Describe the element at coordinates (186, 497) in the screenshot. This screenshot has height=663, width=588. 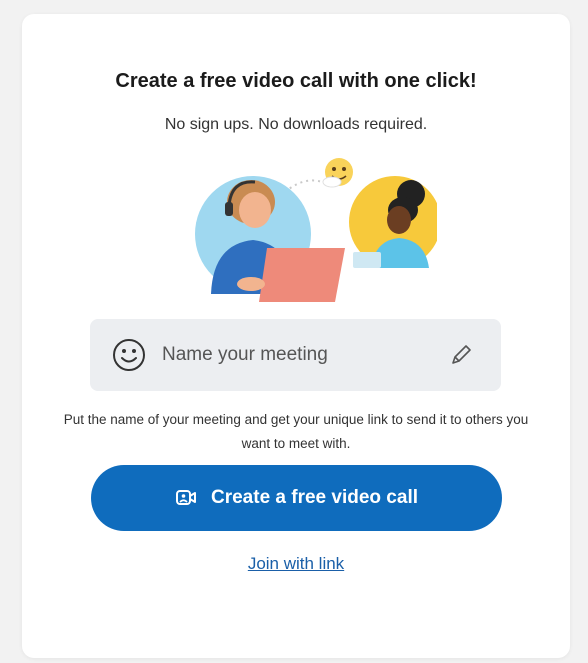
I see `video-call-icon` at that location.